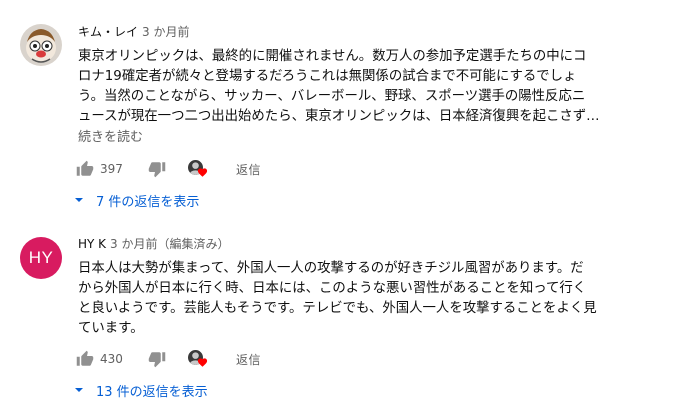  Describe the element at coordinates (332, 56) in the screenshot. I see `comment-line: 東京オリンピックは、最終的に開催されません。数万人の参加予定選手たちの中にコ` at that location.